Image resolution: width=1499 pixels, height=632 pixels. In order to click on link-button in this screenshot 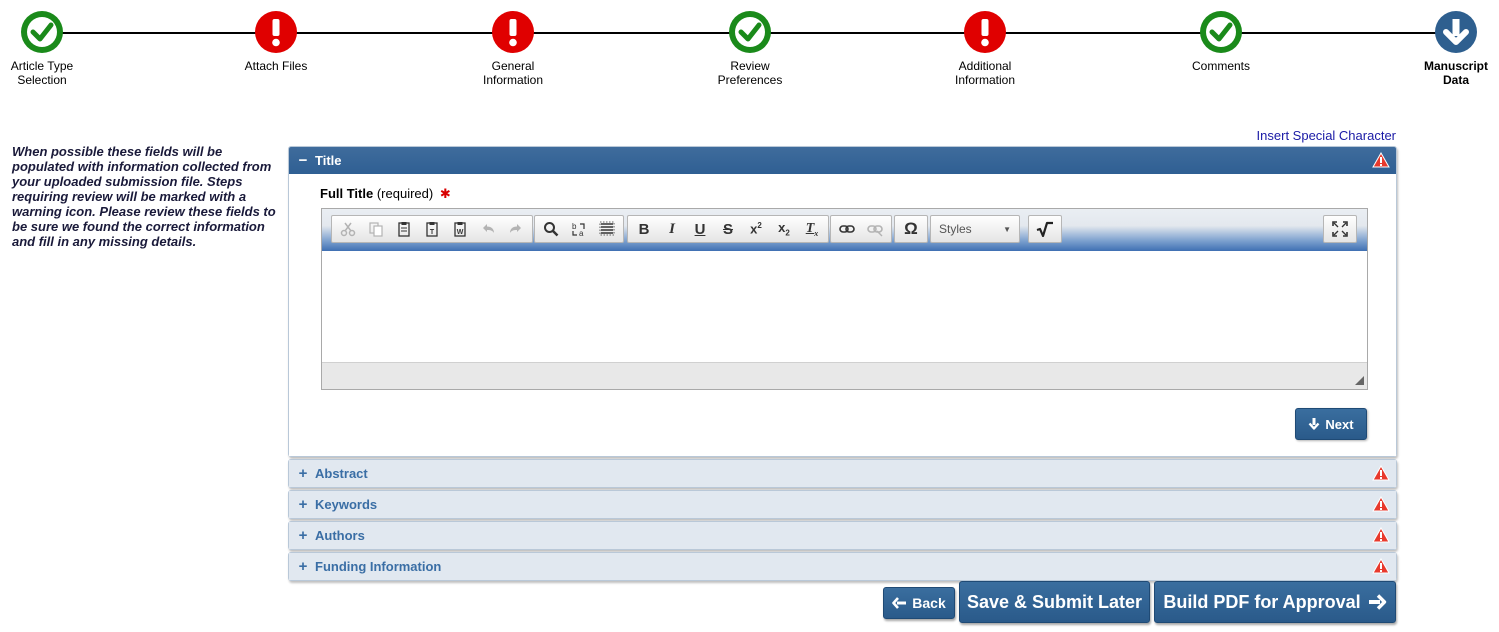, I will do `click(847, 229)`.